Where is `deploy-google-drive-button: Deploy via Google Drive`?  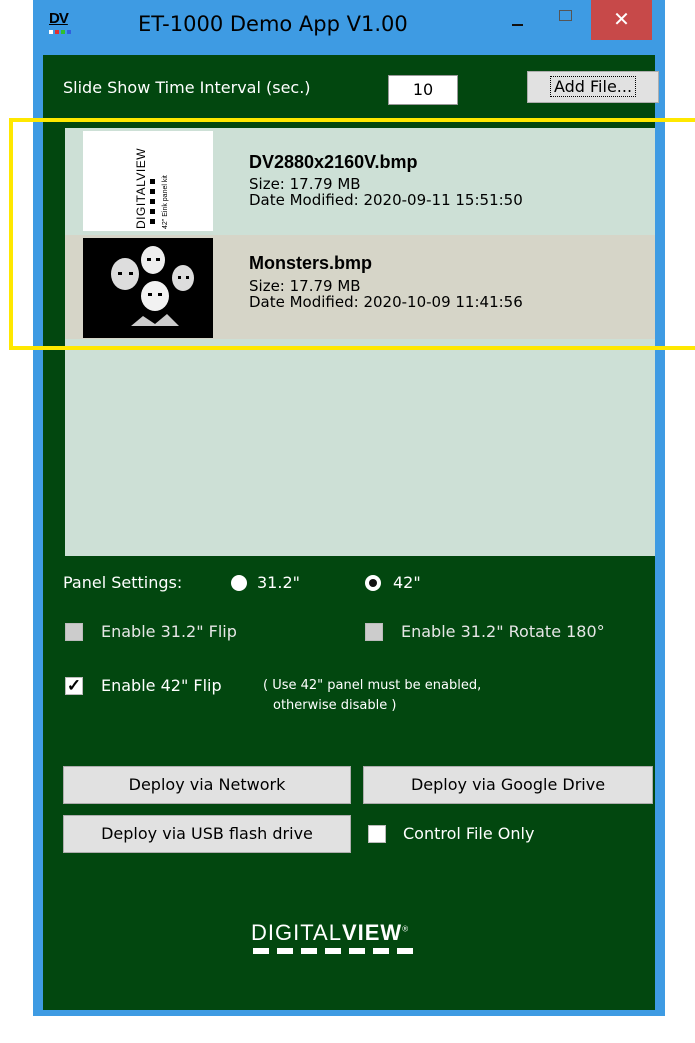
deploy-google-drive-button: Deploy via Google Drive is located at coordinates (508, 785).